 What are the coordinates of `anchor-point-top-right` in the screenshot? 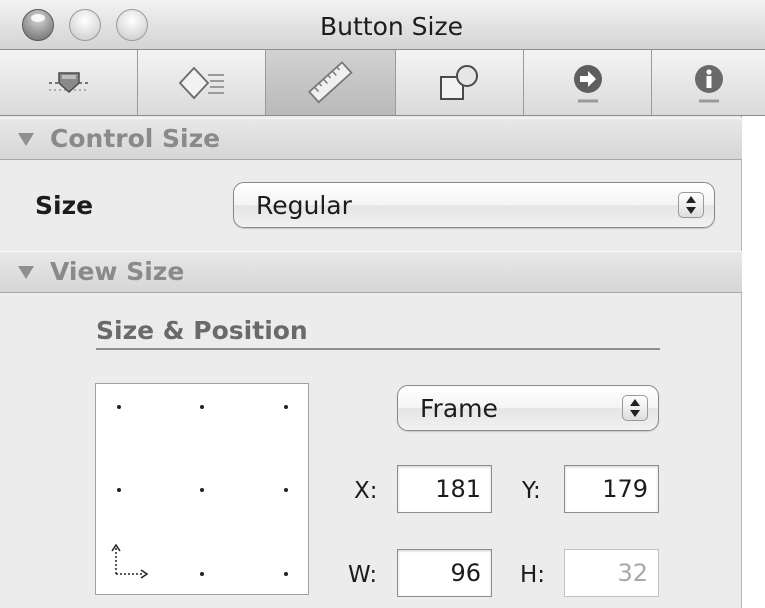 It's located at (286, 407).